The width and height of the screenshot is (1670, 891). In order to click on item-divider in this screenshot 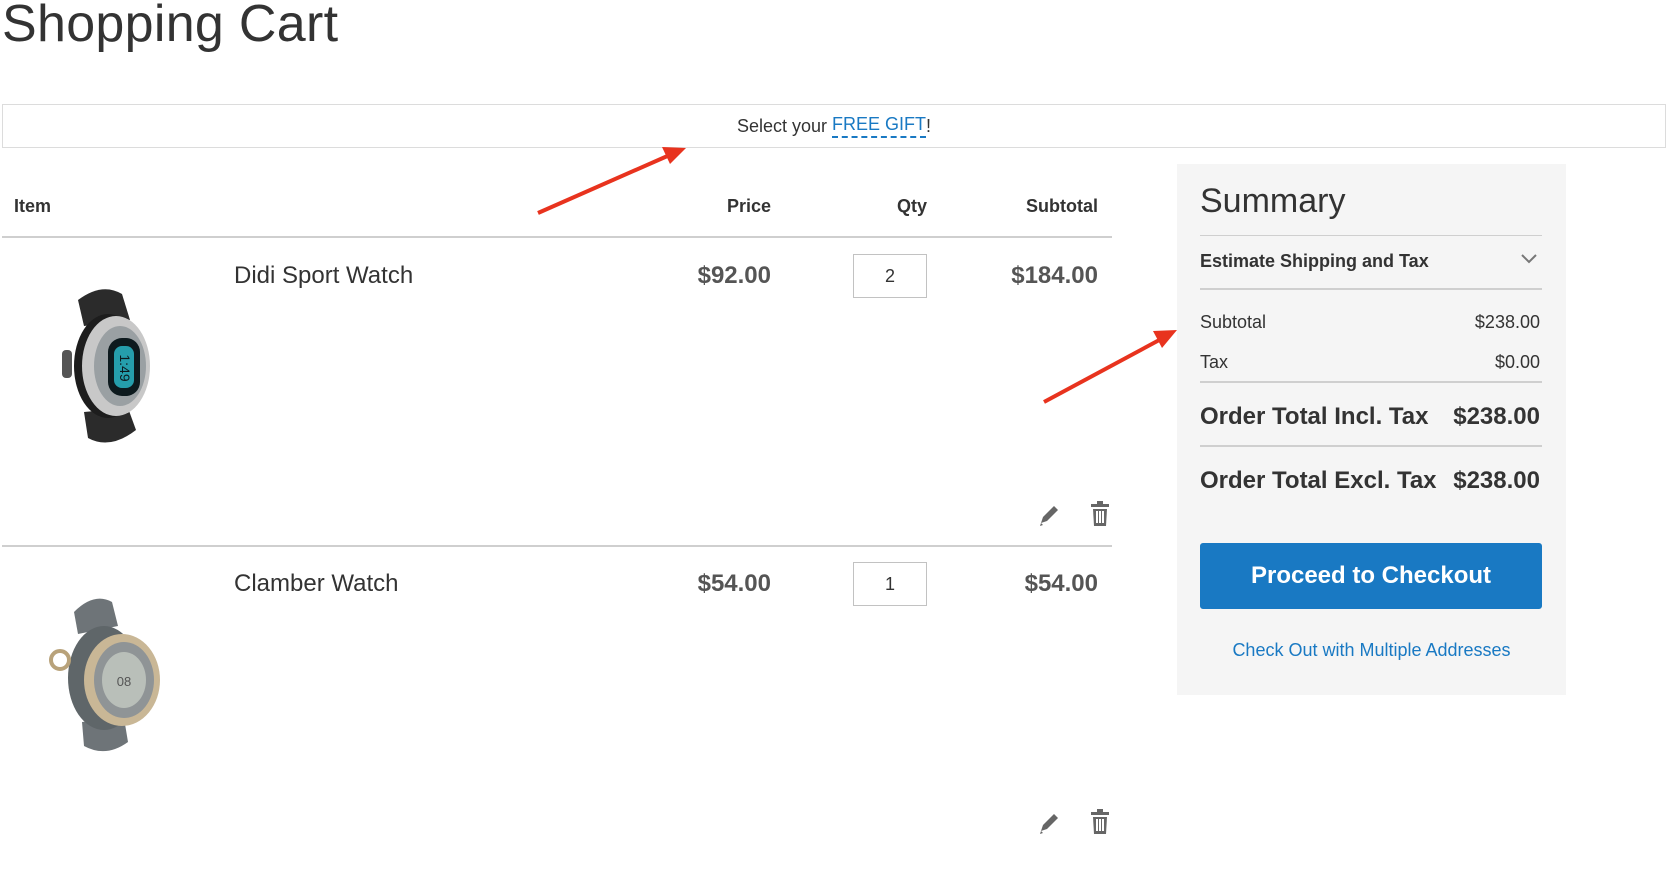, I will do `click(557, 546)`.